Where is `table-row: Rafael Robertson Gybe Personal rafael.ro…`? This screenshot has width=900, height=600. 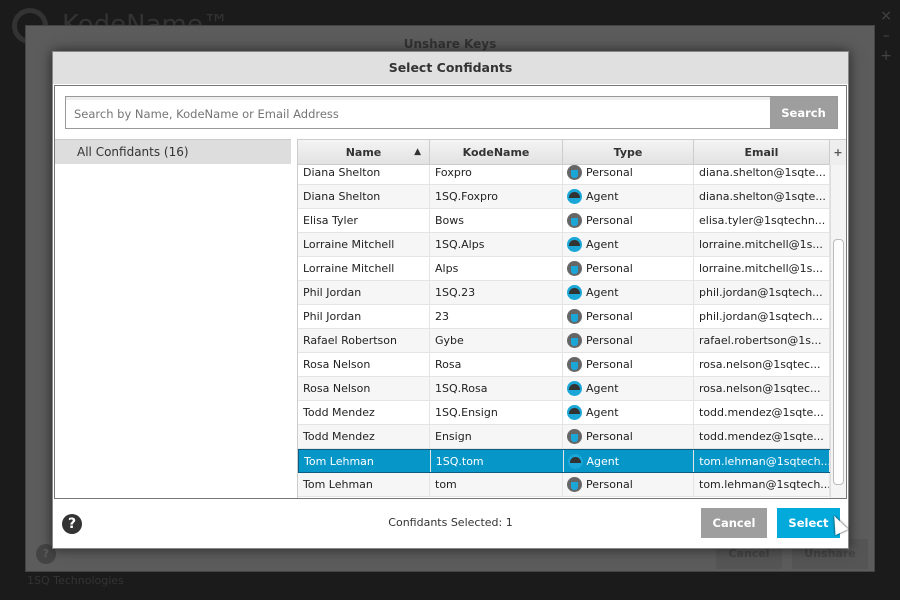 table-row: Rafael Robertson Gybe Personal rafael.ro… is located at coordinates (564, 341).